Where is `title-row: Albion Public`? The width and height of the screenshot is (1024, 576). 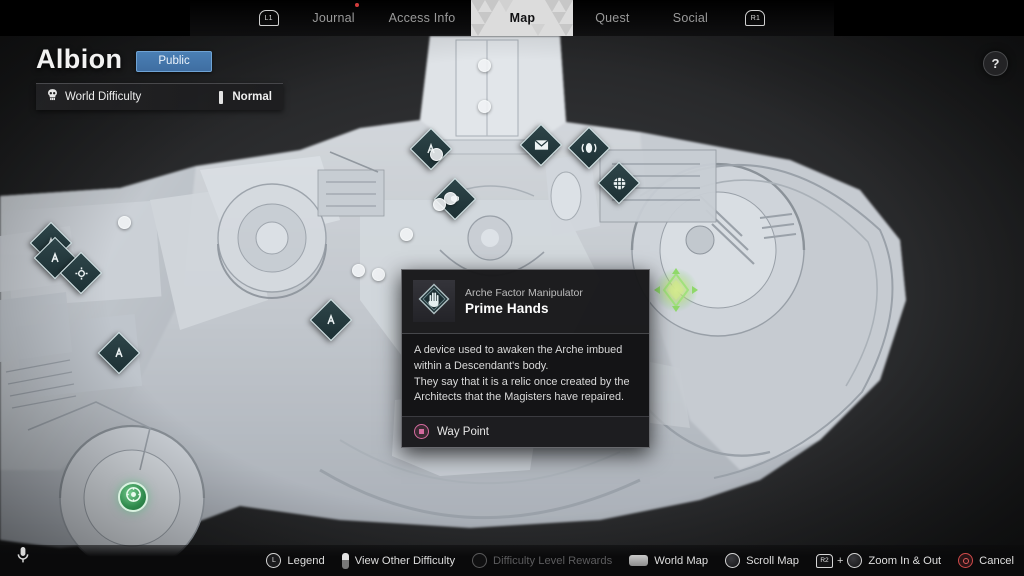 title-row: Albion Public is located at coordinates (159, 59).